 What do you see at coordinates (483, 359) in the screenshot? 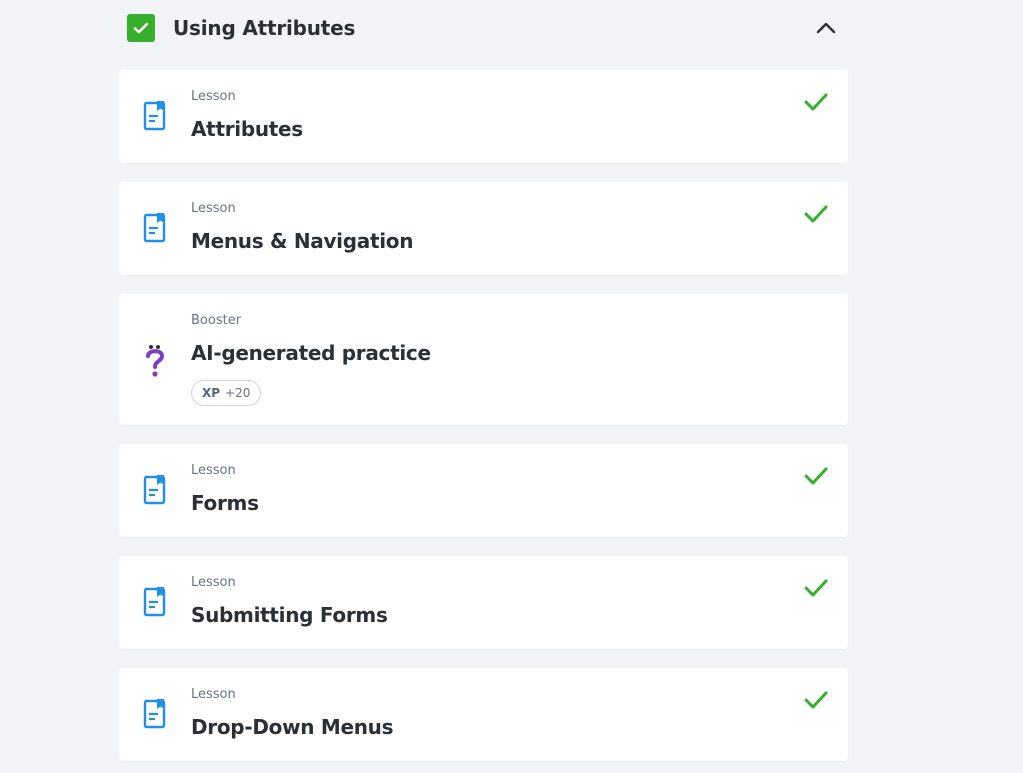
I see `booster-card: Booster AI-generated practice XP +20` at bounding box center [483, 359].